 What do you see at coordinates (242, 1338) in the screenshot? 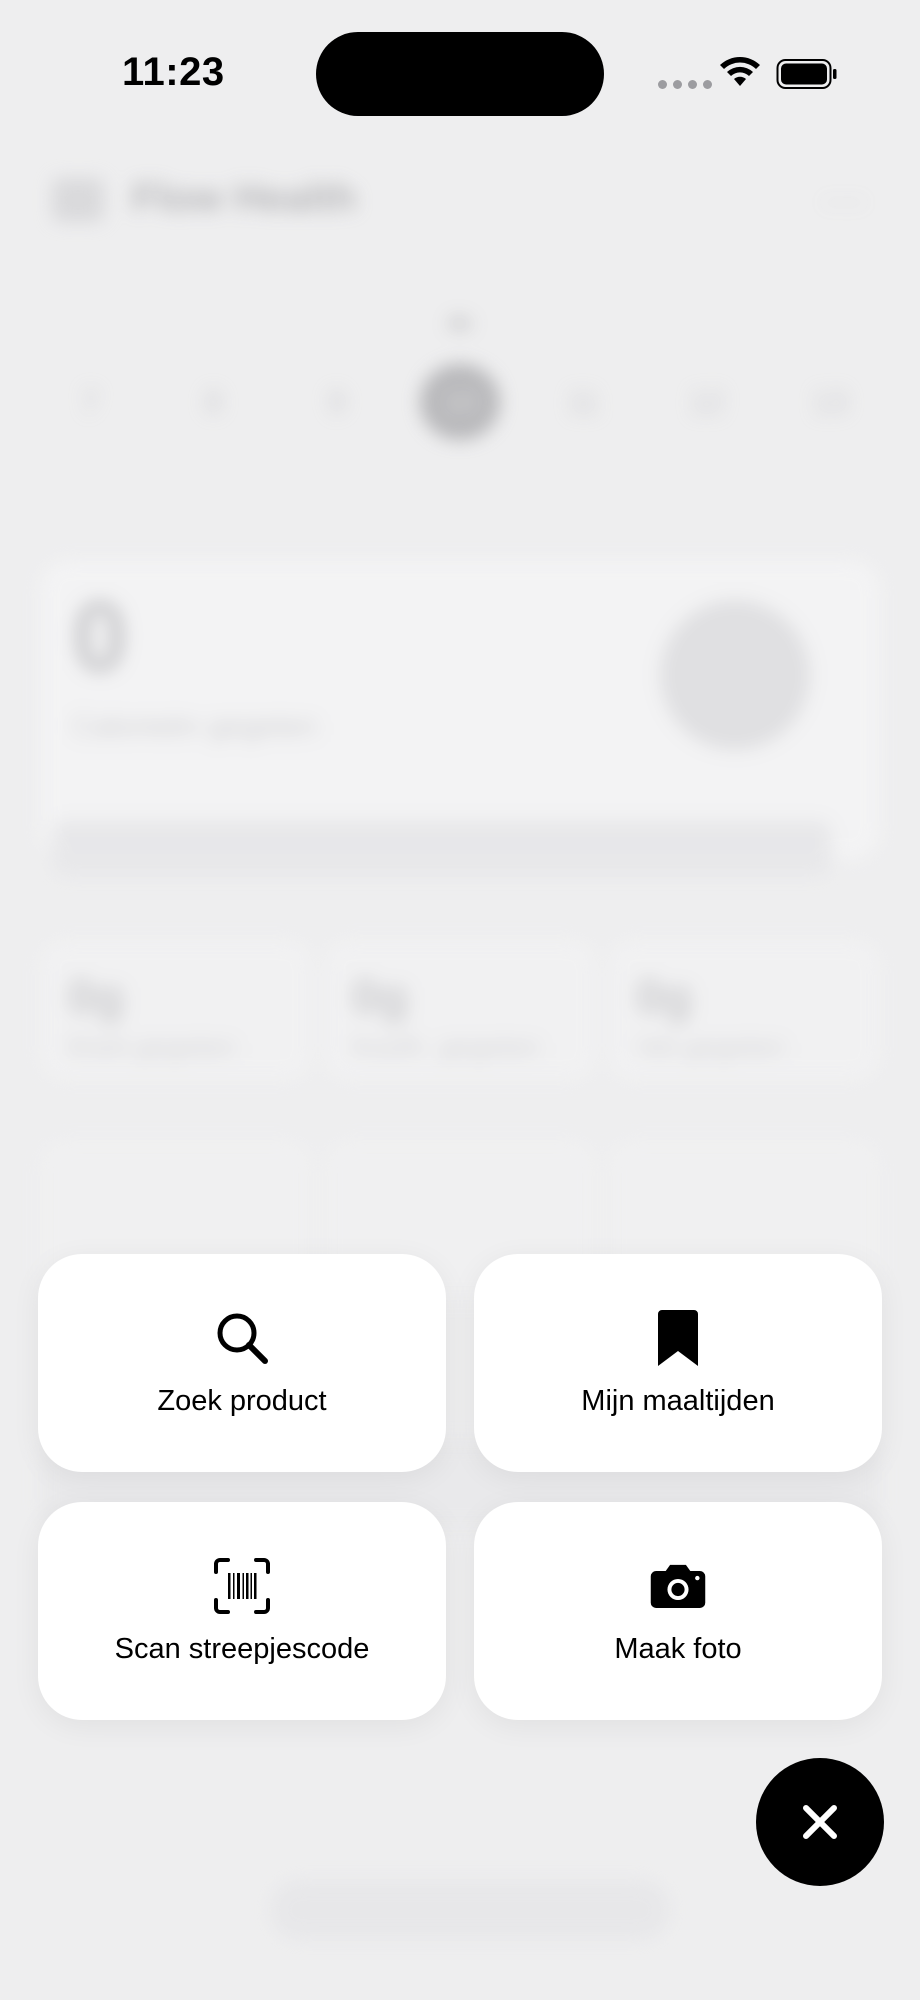
I see `search-icon` at bounding box center [242, 1338].